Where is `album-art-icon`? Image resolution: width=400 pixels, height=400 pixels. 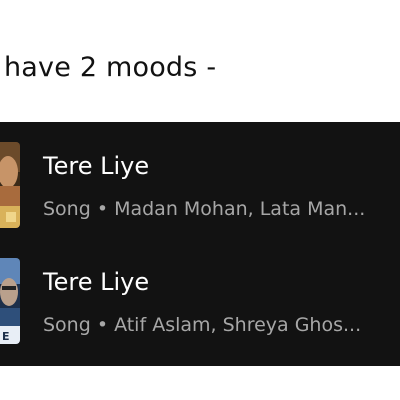
album-art-icon is located at coordinates (10, 185).